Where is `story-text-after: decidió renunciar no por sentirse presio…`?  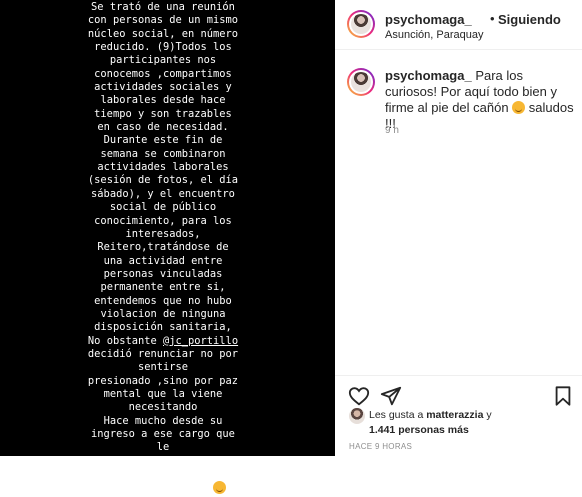 story-text-after: decidió renunciar no por sentirse presio… is located at coordinates (163, 421).